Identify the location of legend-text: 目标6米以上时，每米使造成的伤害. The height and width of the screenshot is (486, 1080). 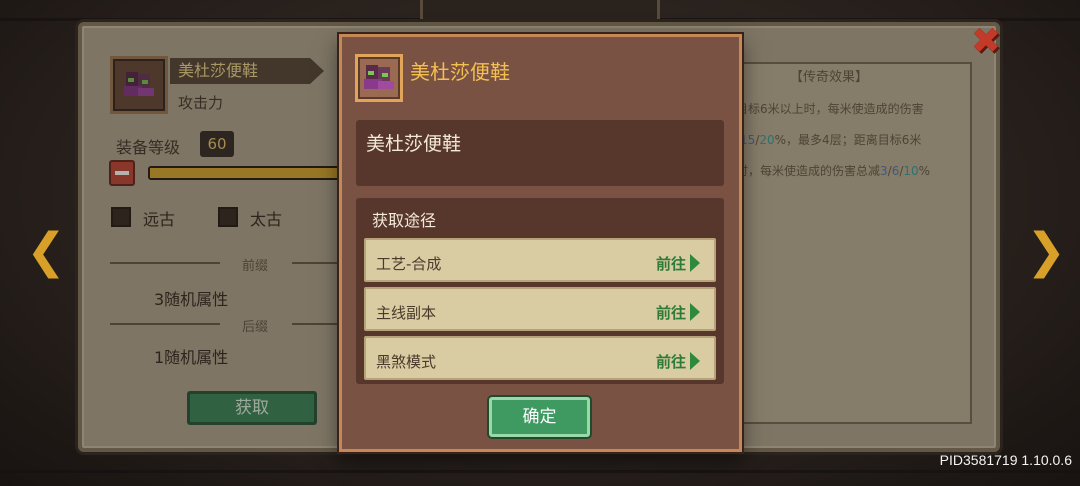
(830, 109).